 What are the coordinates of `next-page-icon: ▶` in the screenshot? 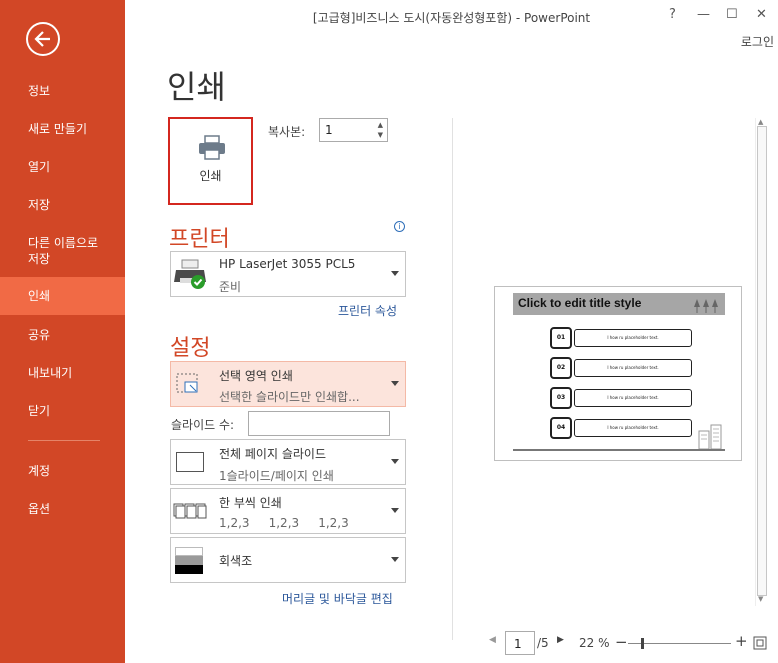 It's located at (560, 640).